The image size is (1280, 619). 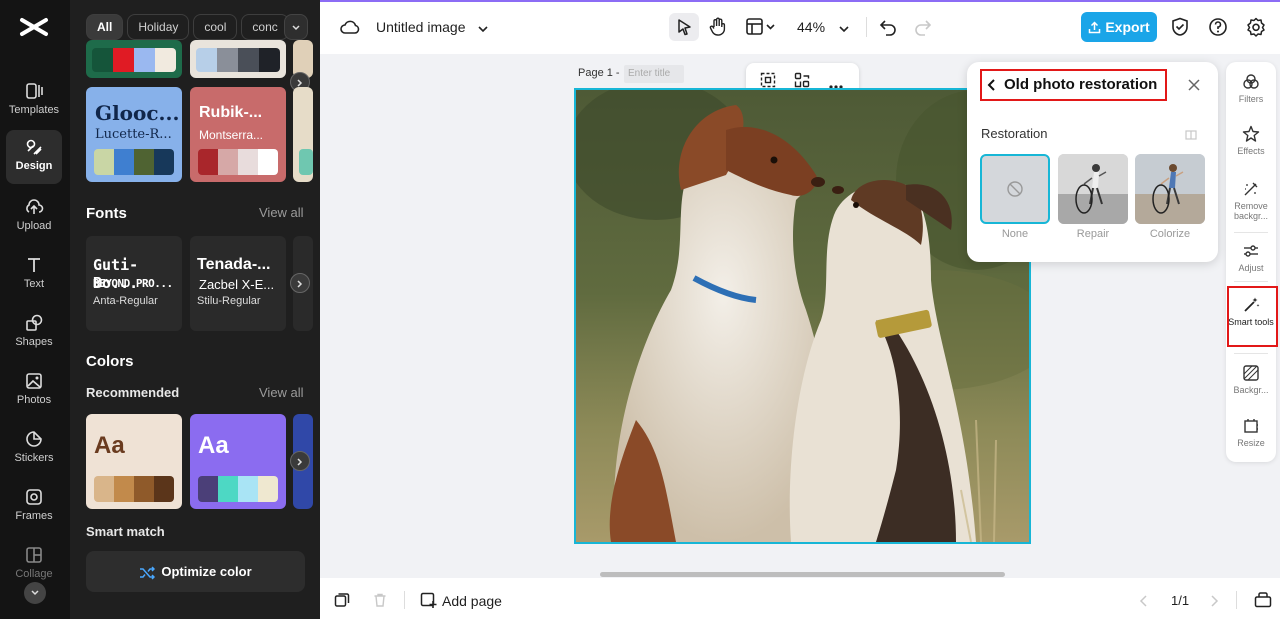 What do you see at coordinates (34, 217) in the screenshot?
I see `rail-upload: Upload` at bounding box center [34, 217].